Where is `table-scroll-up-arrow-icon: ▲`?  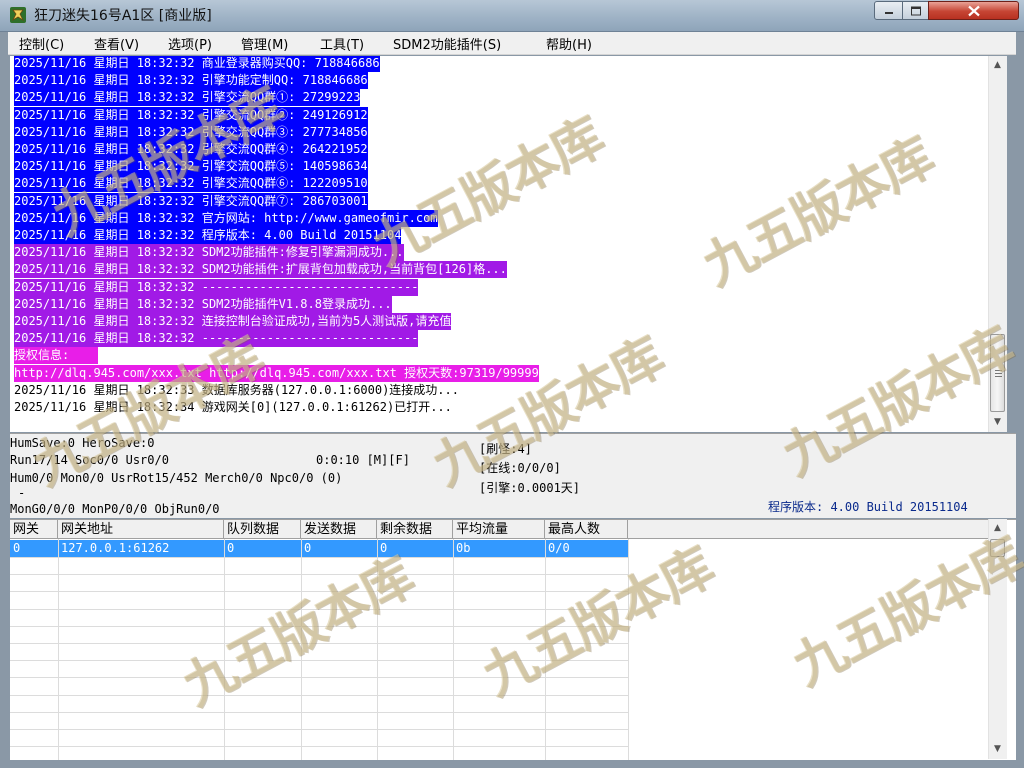 table-scroll-up-arrow-icon: ▲ is located at coordinates (997, 528).